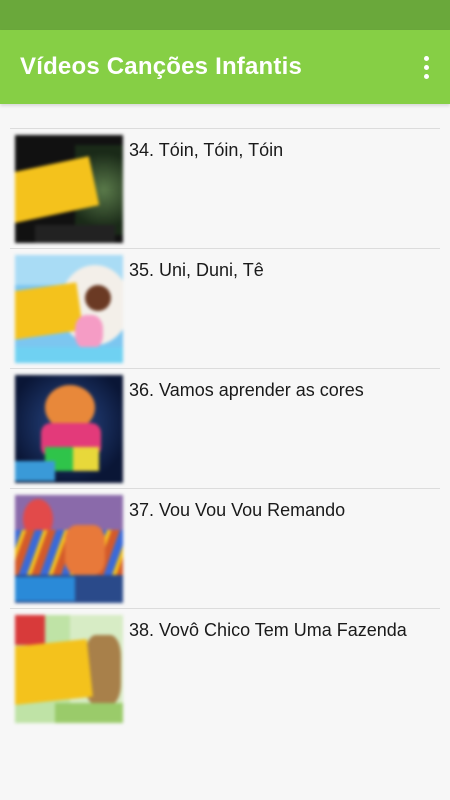  What do you see at coordinates (225, 188) in the screenshot?
I see `video-list-item: 34. Tóin, Tóin, Tóin` at bounding box center [225, 188].